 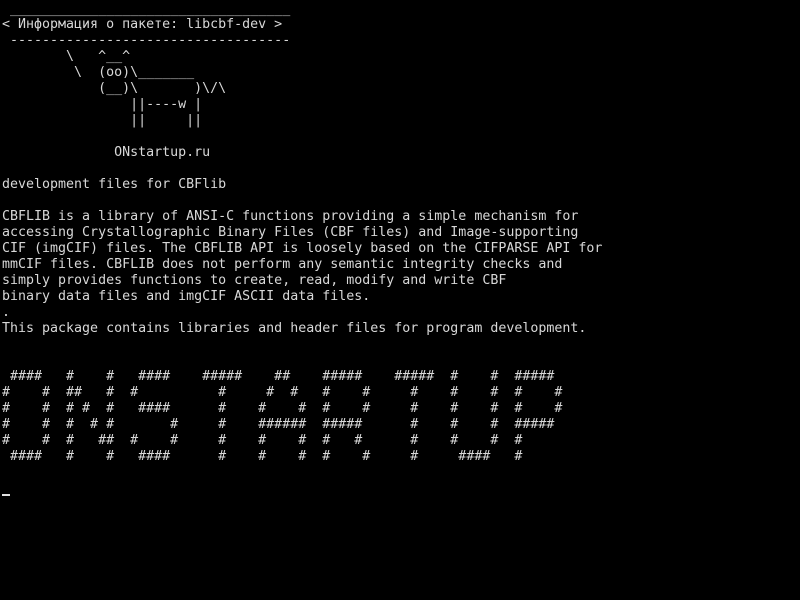 What do you see at coordinates (6, 495) in the screenshot?
I see `text-cursor` at bounding box center [6, 495].